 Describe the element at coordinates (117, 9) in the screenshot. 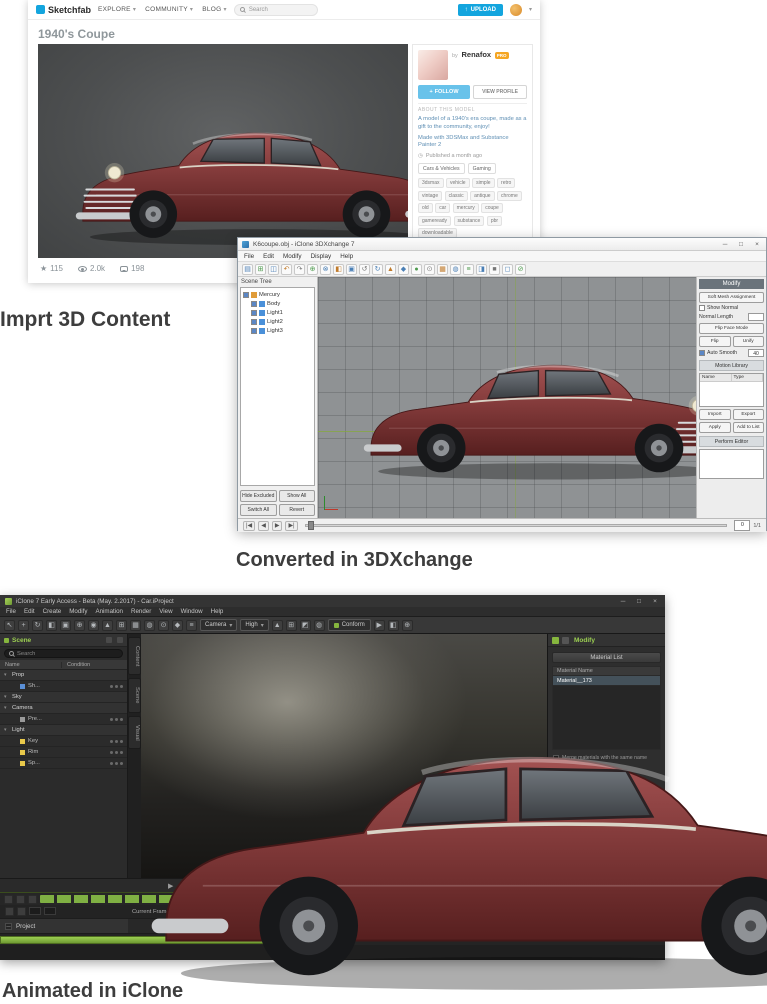

I see `nav-menu-item: EXPLORE ▾` at that location.